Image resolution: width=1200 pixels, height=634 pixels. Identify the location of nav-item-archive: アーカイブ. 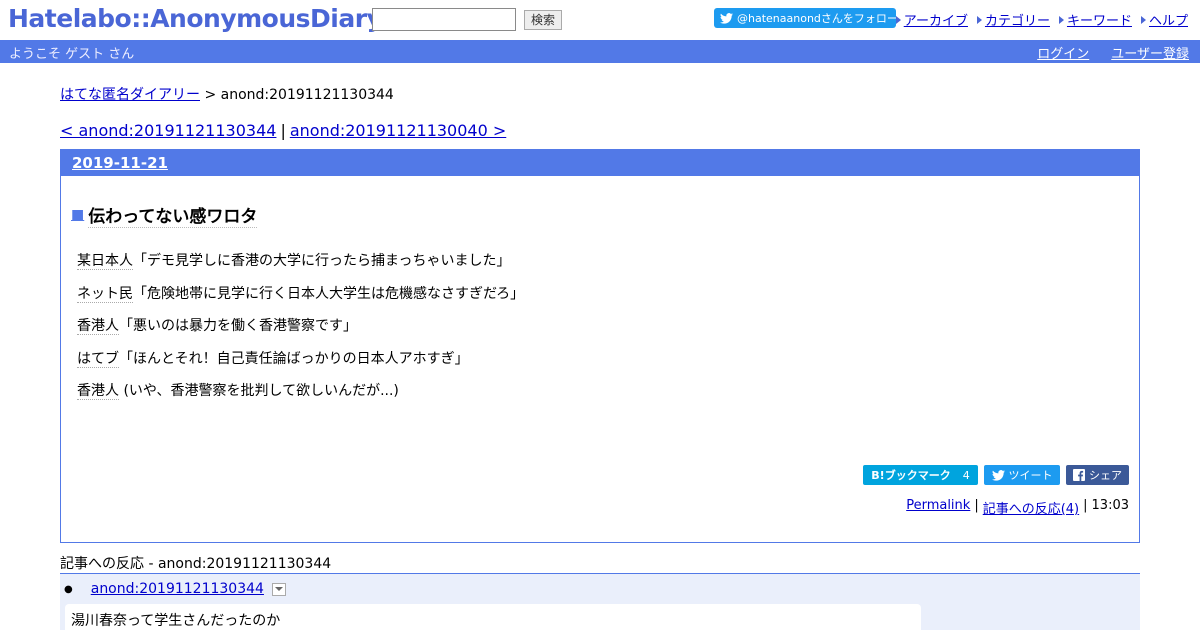
(931, 19).